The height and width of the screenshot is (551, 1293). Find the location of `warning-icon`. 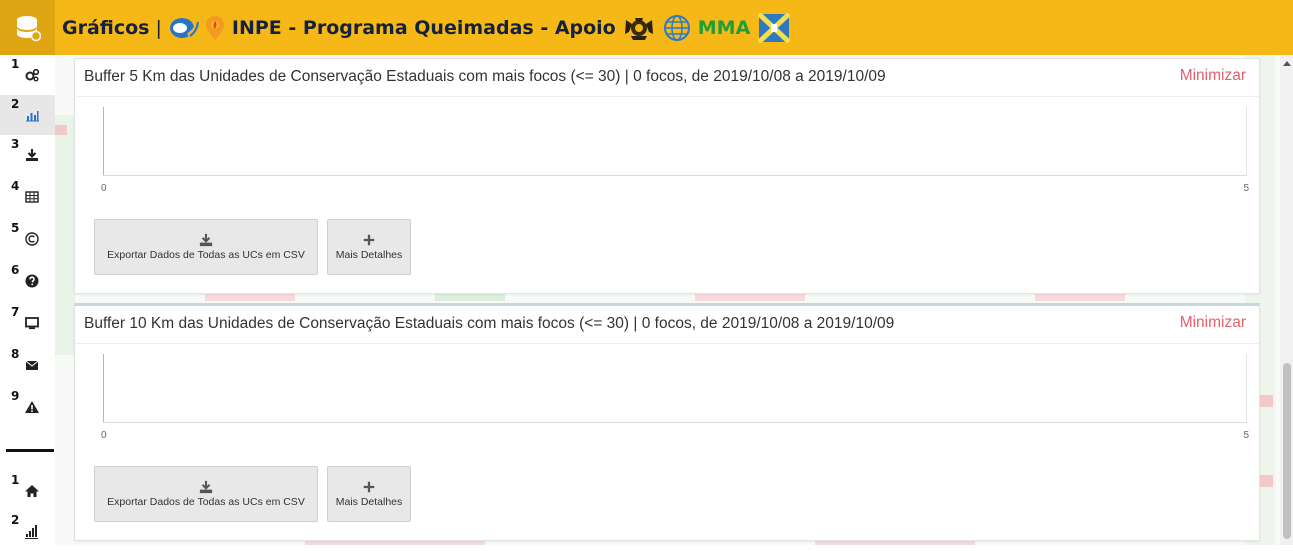

warning-icon is located at coordinates (32, 407).